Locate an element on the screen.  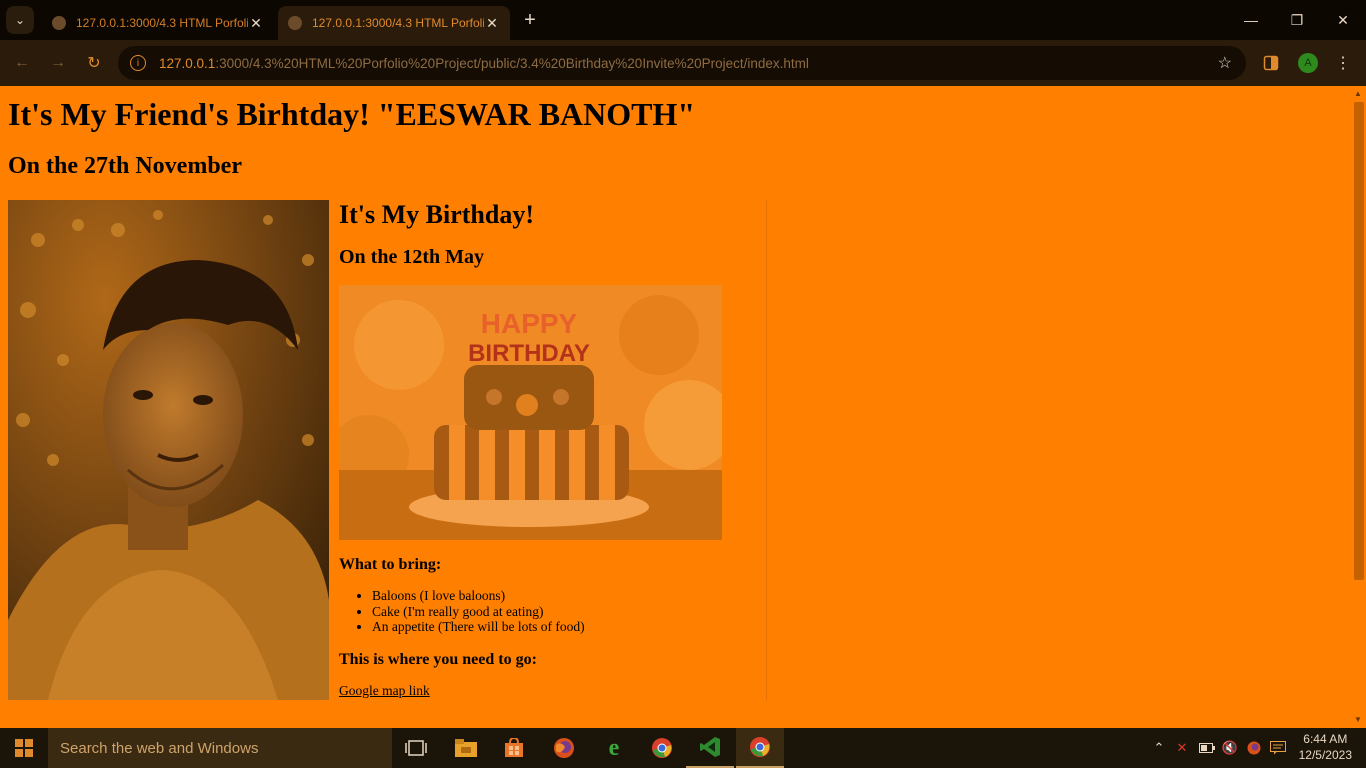
store-app is located at coordinates (514, 748).